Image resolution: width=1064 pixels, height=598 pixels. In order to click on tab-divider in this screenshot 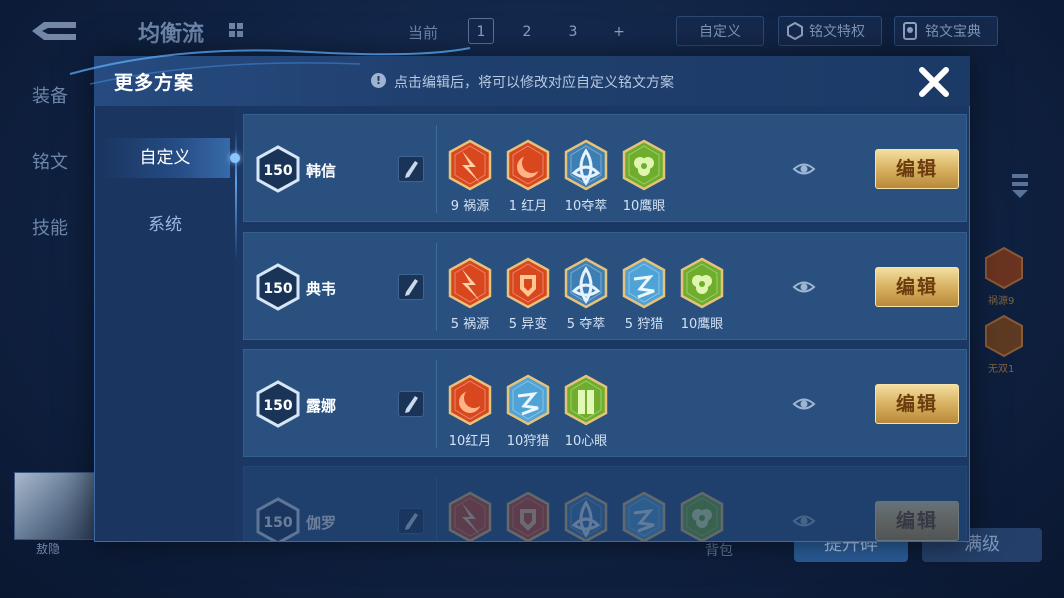, I will do `click(236, 195)`.